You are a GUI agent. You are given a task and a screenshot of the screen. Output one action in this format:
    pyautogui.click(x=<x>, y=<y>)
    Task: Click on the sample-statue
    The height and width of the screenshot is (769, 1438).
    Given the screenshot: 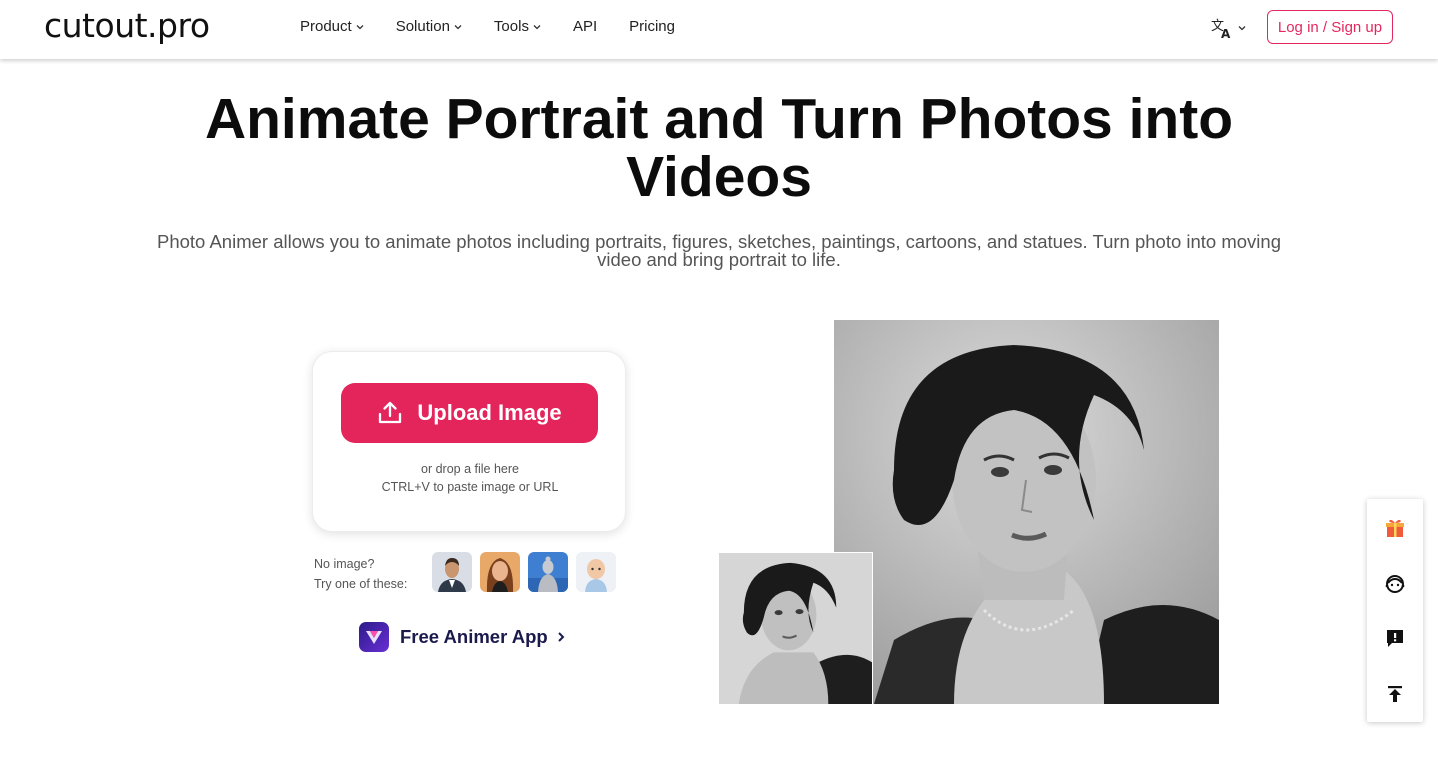 What is the action you would take?
    pyautogui.click(x=548, y=572)
    